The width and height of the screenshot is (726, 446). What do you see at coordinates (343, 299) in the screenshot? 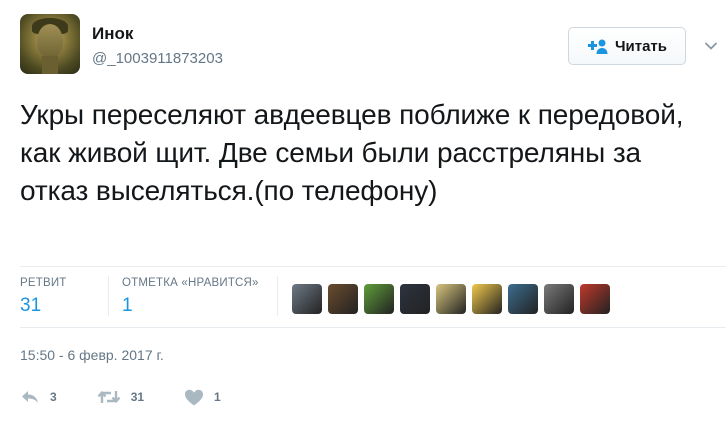
I see `avatar-cat` at bounding box center [343, 299].